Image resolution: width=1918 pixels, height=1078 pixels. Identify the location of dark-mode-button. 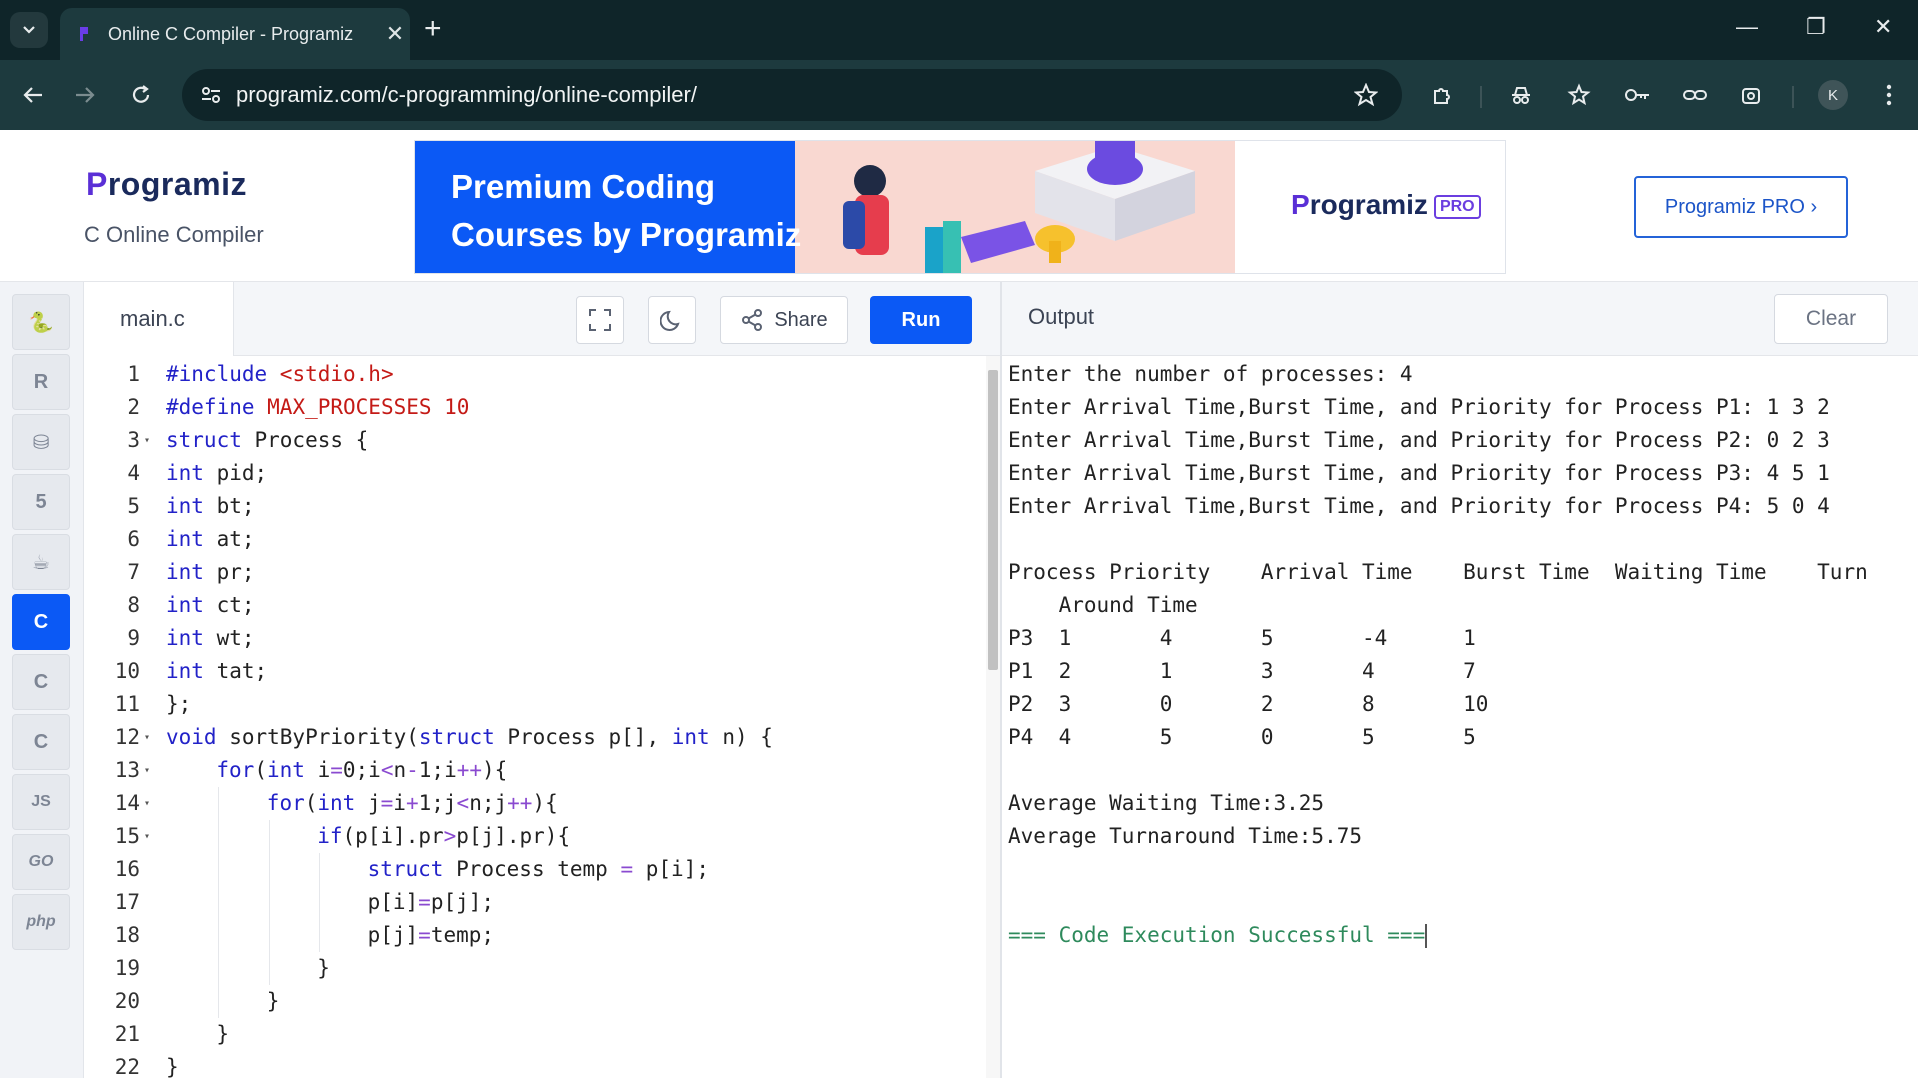
(672, 320).